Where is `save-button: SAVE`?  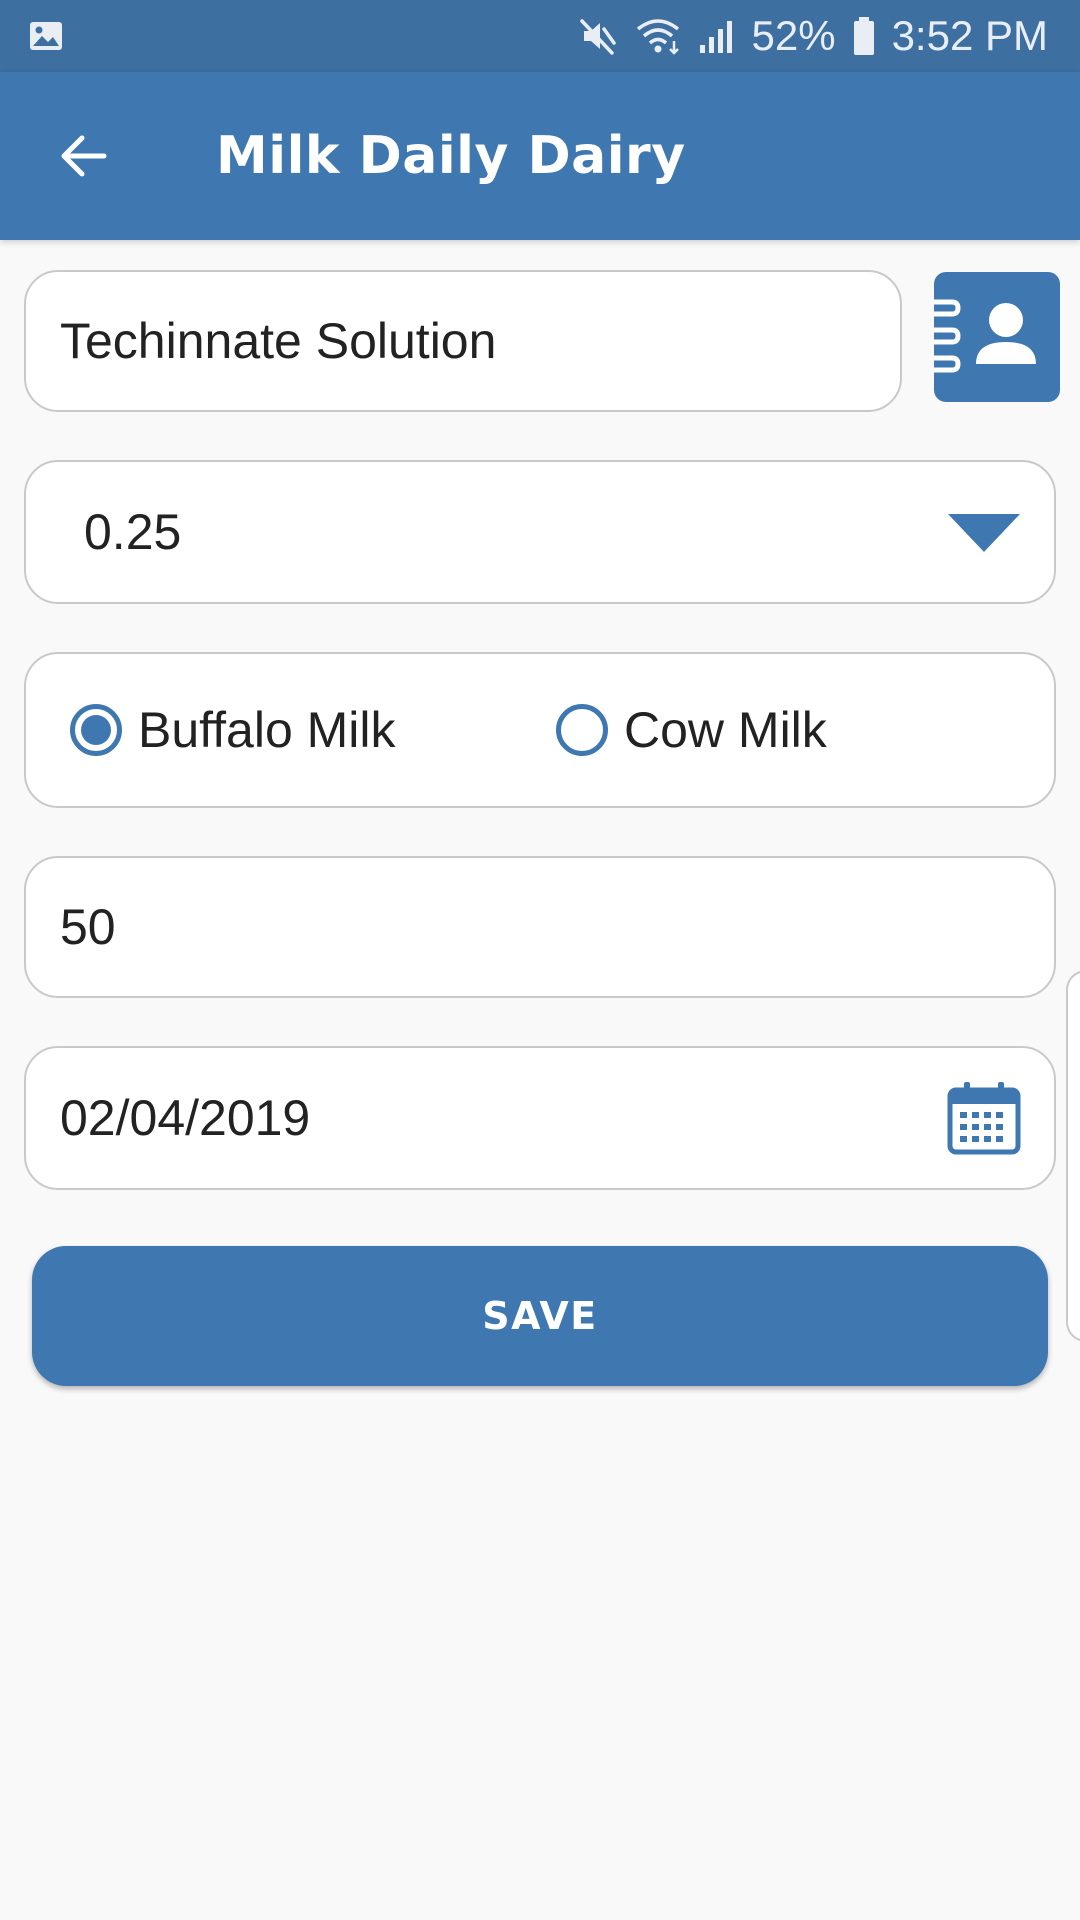 save-button: SAVE is located at coordinates (540, 1316).